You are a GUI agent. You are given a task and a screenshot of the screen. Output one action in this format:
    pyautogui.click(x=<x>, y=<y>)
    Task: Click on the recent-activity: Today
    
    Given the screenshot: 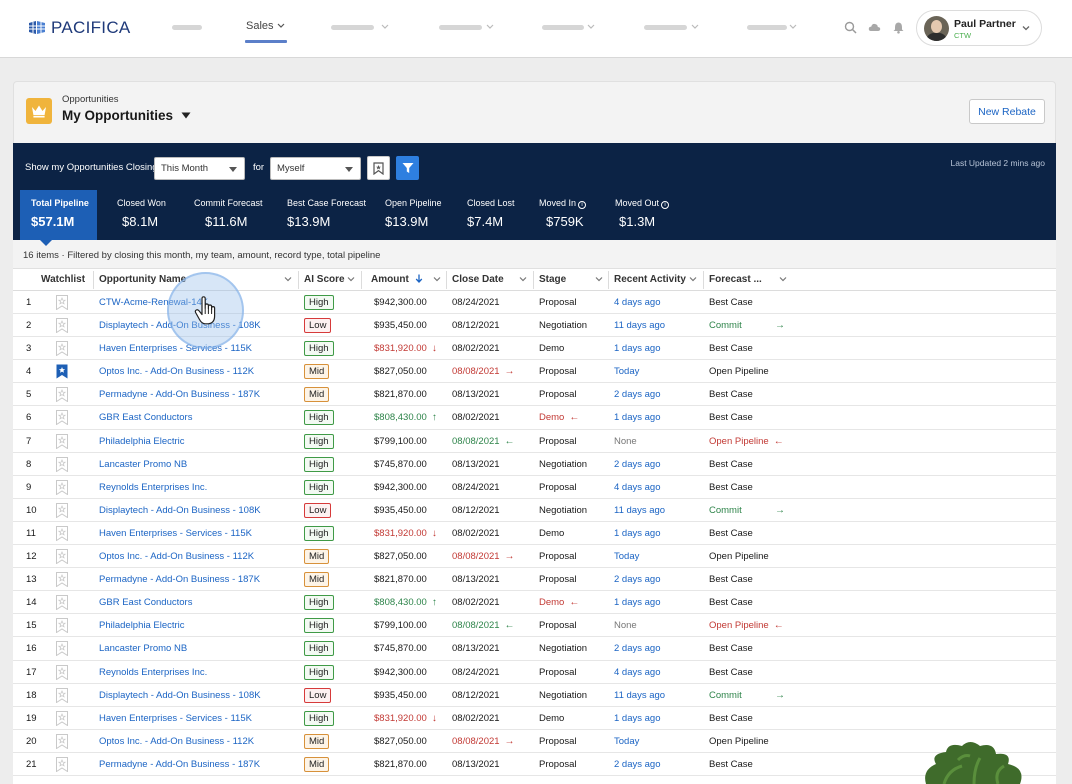 What is the action you would take?
    pyautogui.click(x=626, y=741)
    